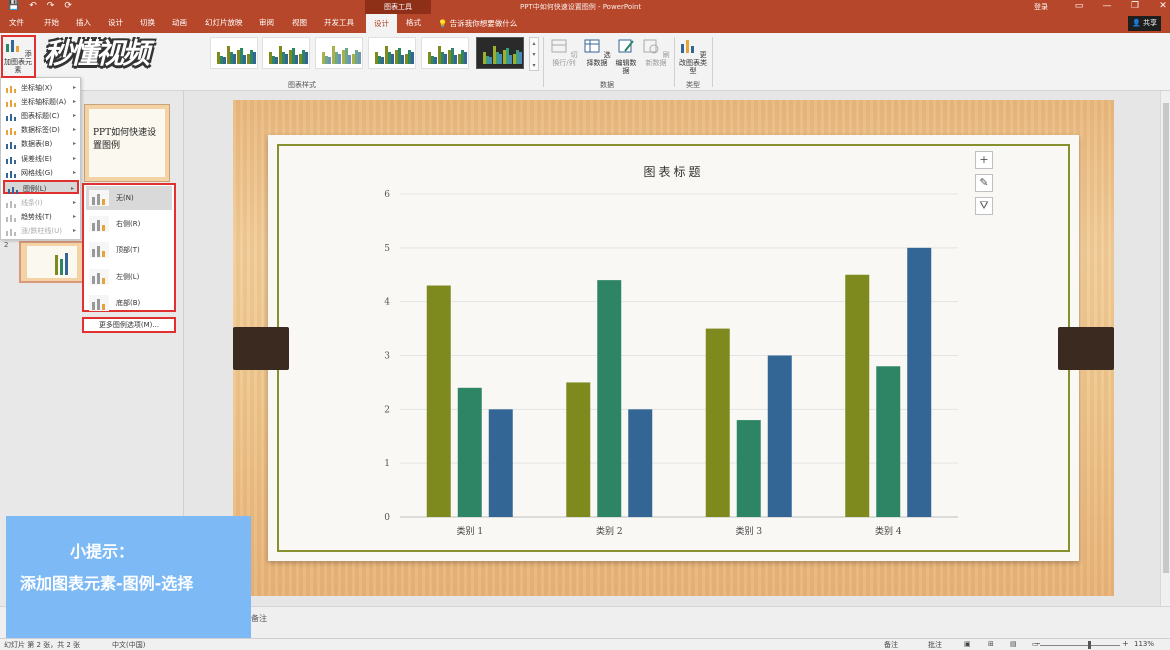 This screenshot has width=1170, height=650. What do you see at coordinates (534, 65) in the screenshot?
I see `gallery-more-icon: ▾` at bounding box center [534, 65].